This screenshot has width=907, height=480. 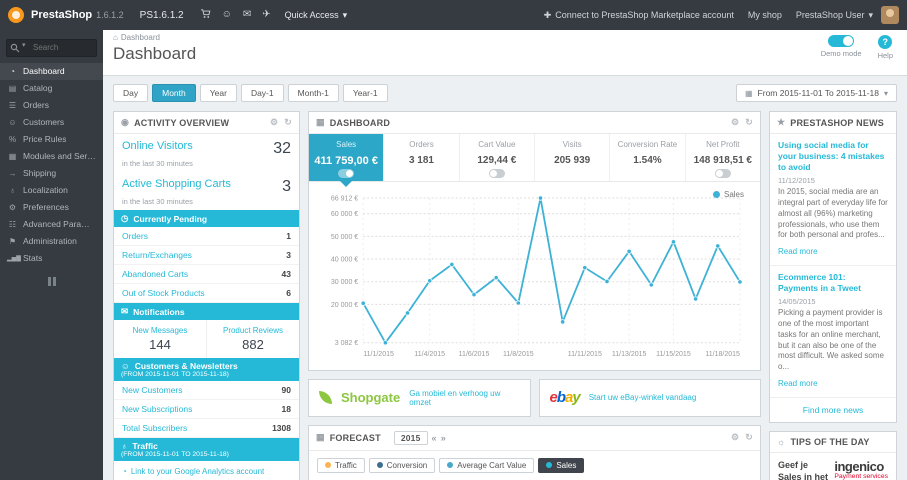 I want to click on filter-day-1-button: Day-1, so click(x=262, y=93).